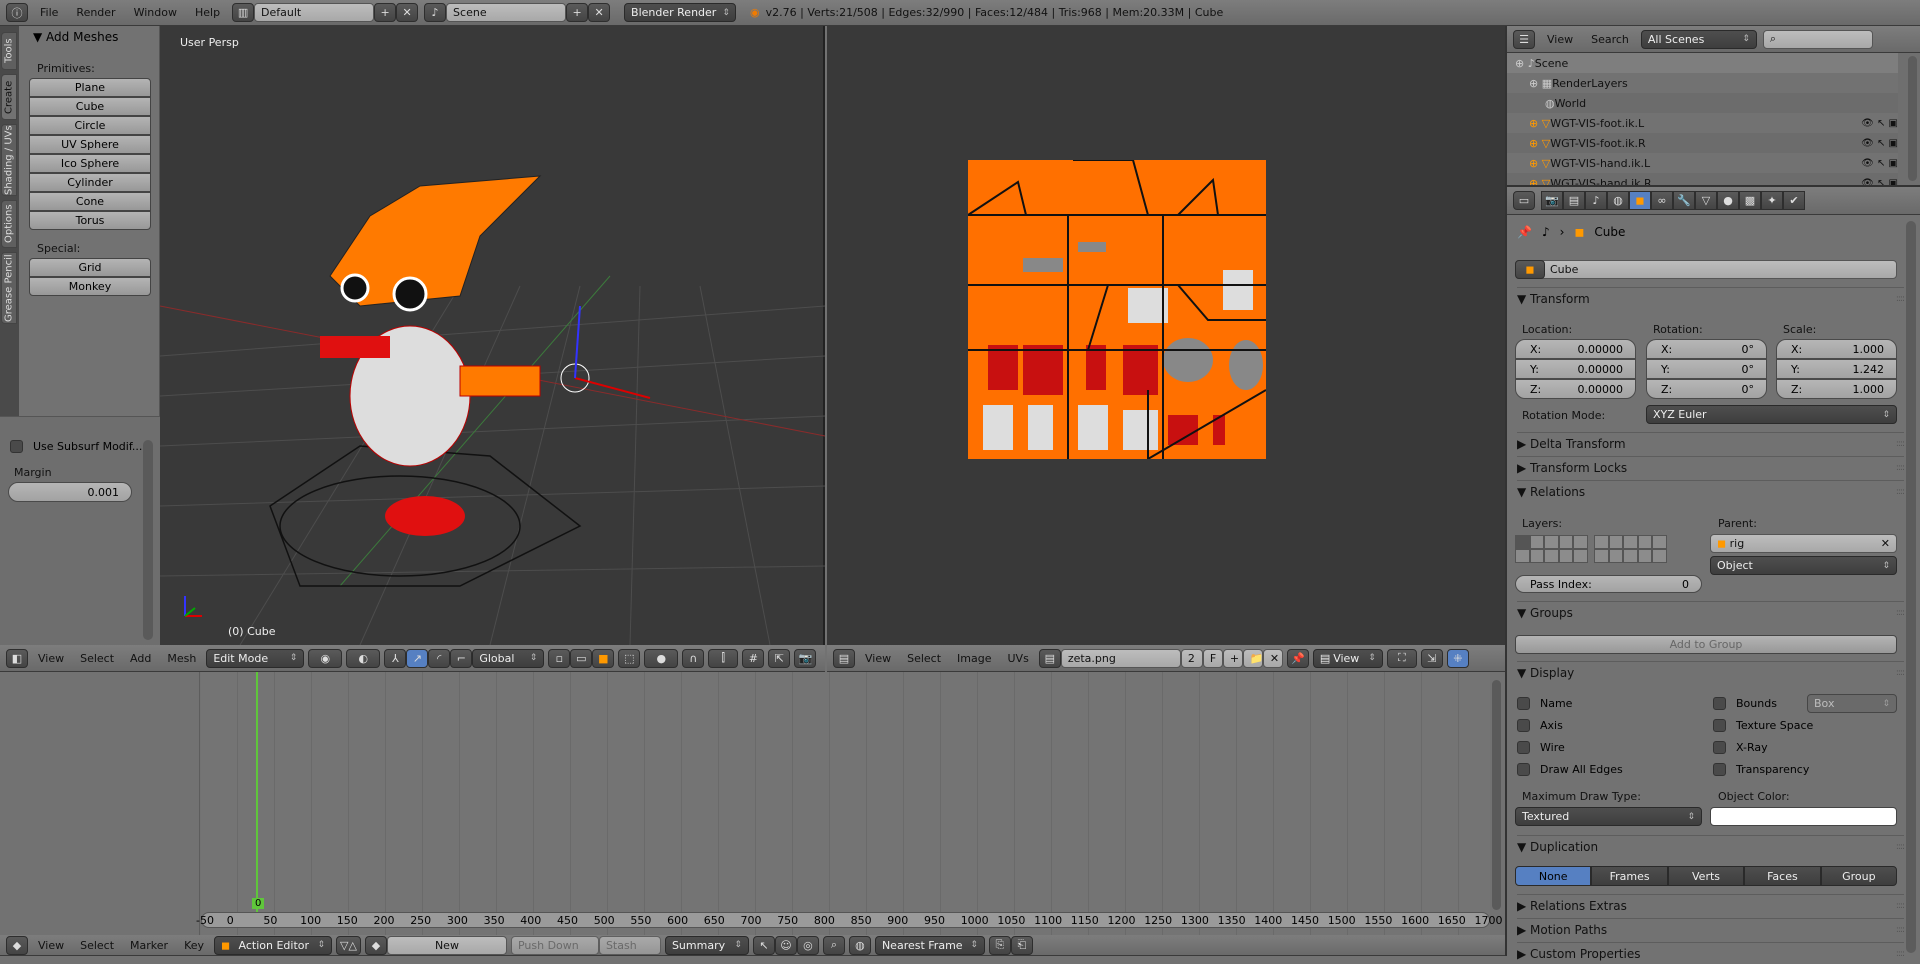  What do you see at coordinates (257, 792) in the screenshot?
I see `current-frame-line` at bounding box center [257, 792].